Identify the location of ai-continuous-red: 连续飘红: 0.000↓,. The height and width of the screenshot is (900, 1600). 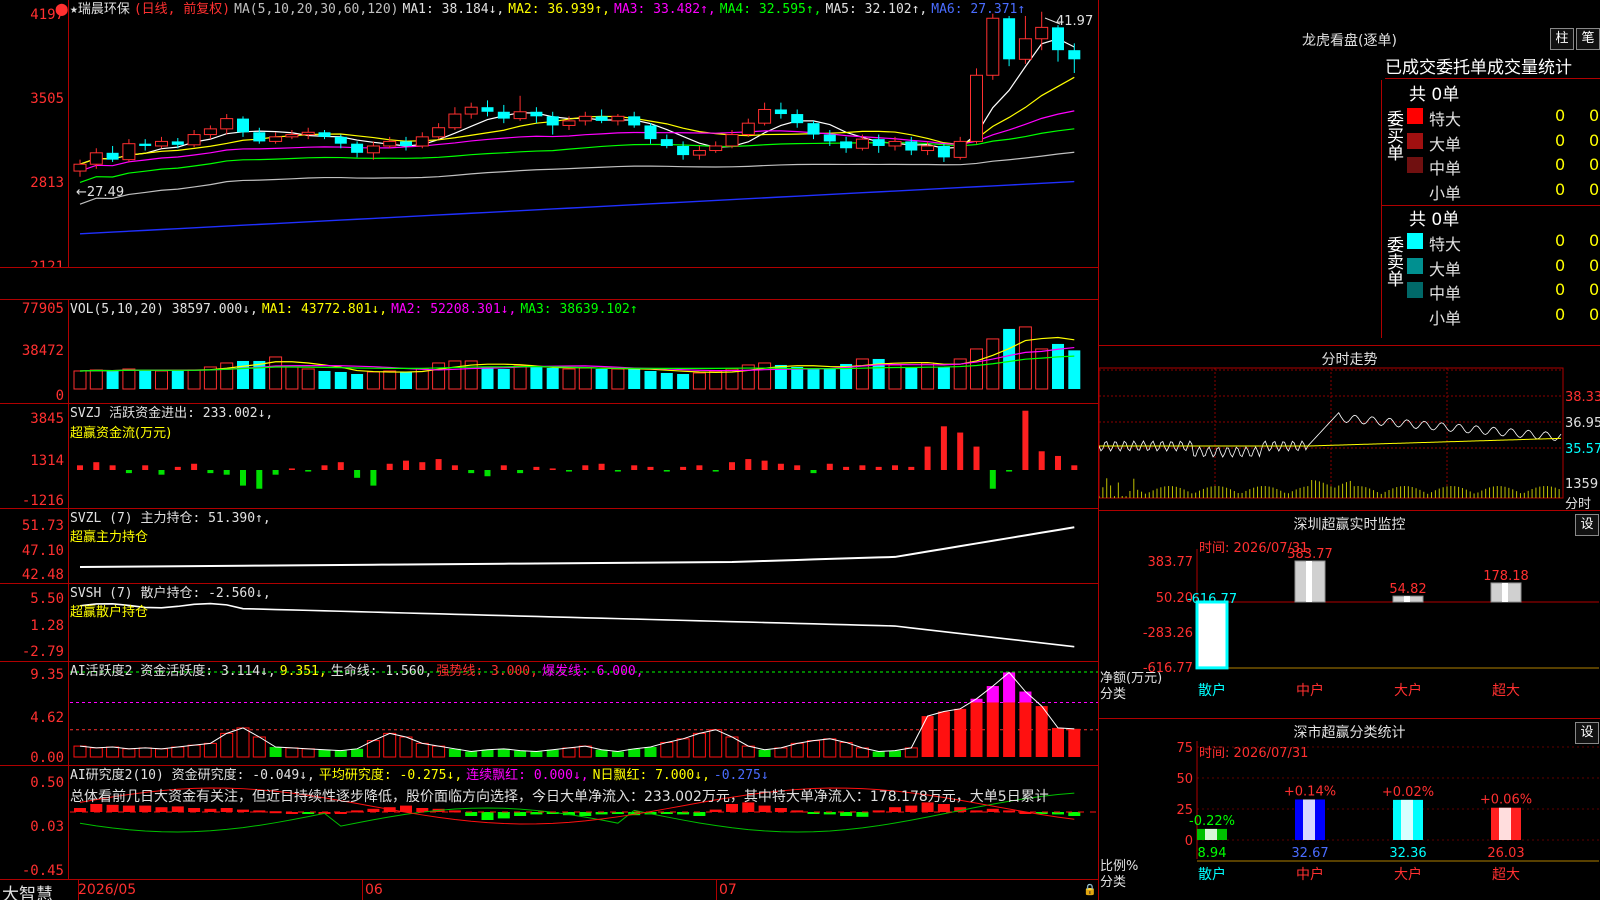
(527, 775).